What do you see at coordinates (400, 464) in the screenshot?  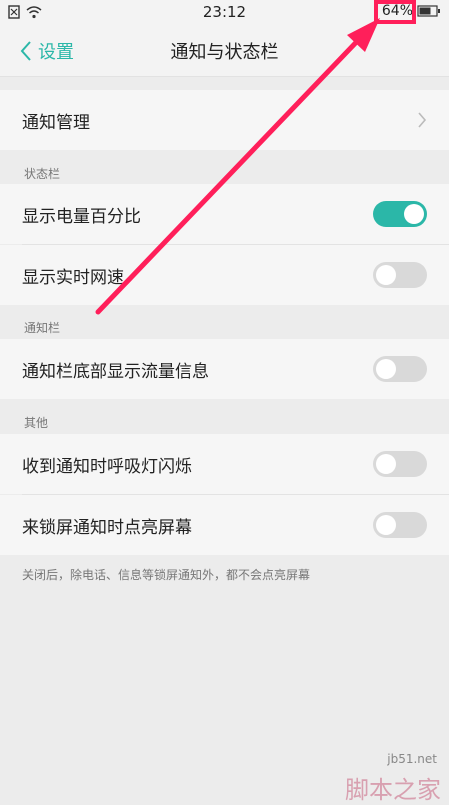 I see `breathing-light-toggle` at bounding box center [400, 464].